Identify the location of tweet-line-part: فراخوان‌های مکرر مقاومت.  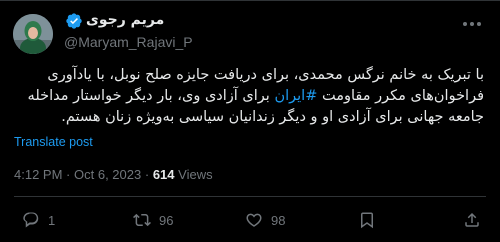
(400, 96).